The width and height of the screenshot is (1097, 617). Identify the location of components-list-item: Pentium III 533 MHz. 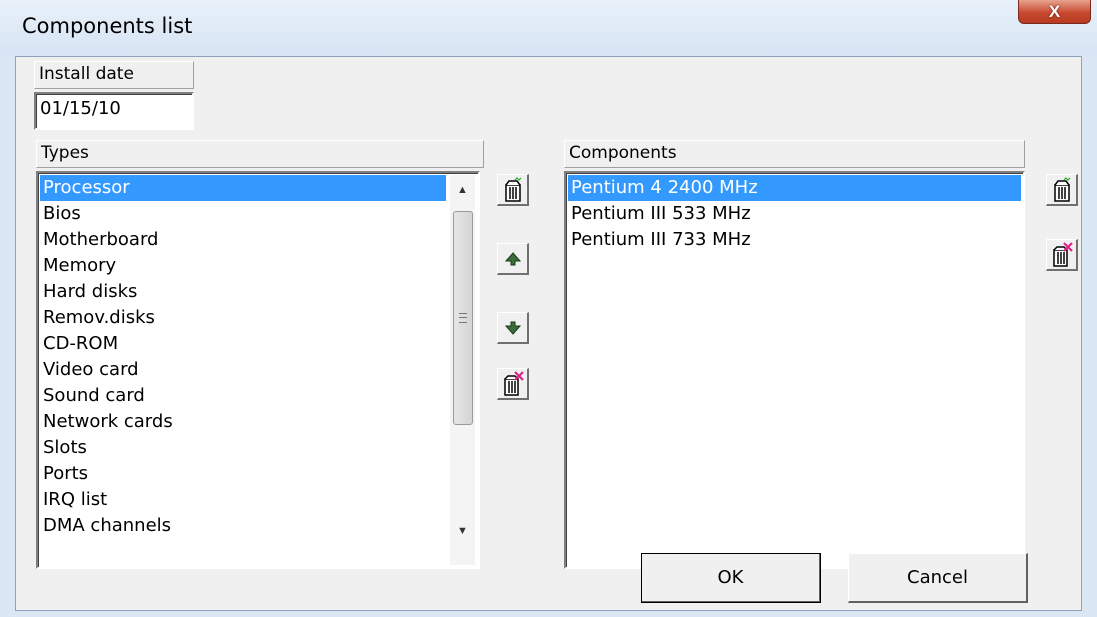
(794, 214).